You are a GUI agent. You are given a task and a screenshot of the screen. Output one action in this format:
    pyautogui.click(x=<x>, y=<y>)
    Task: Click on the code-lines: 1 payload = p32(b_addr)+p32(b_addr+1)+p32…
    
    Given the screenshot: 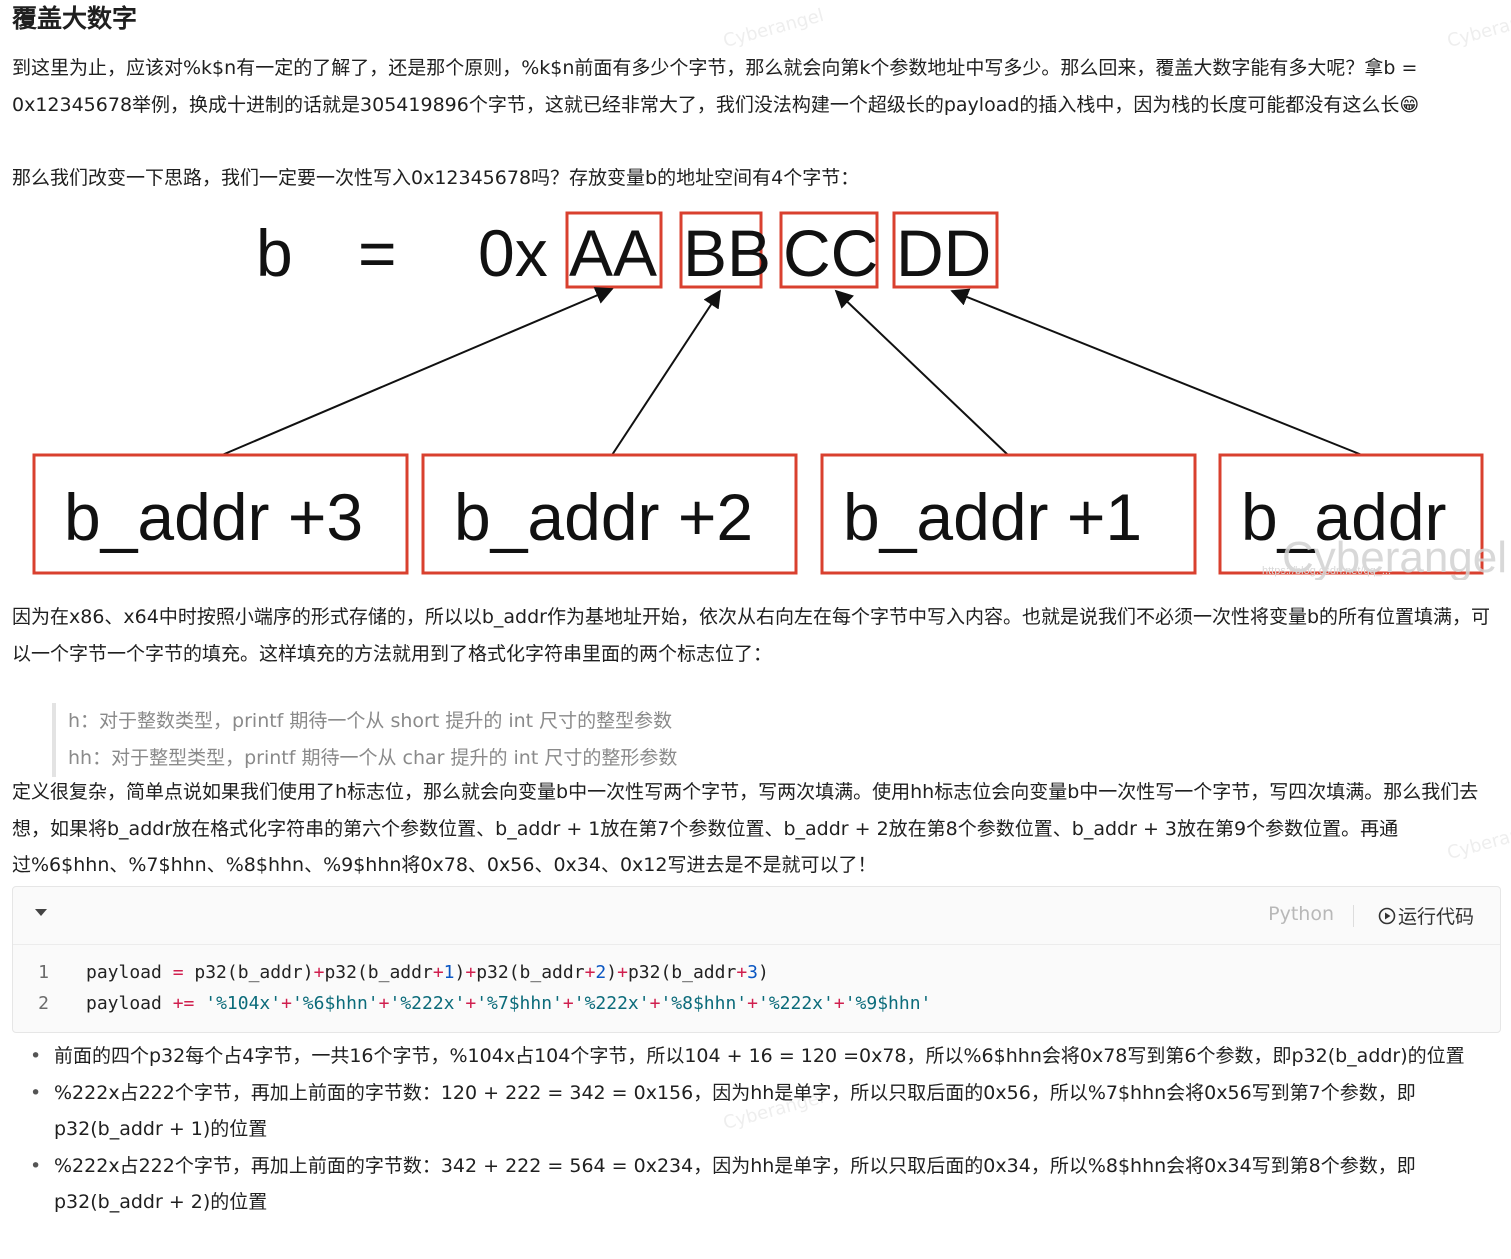 What is the action you would take?
    pyautogui.click(x=472, y=988)
    